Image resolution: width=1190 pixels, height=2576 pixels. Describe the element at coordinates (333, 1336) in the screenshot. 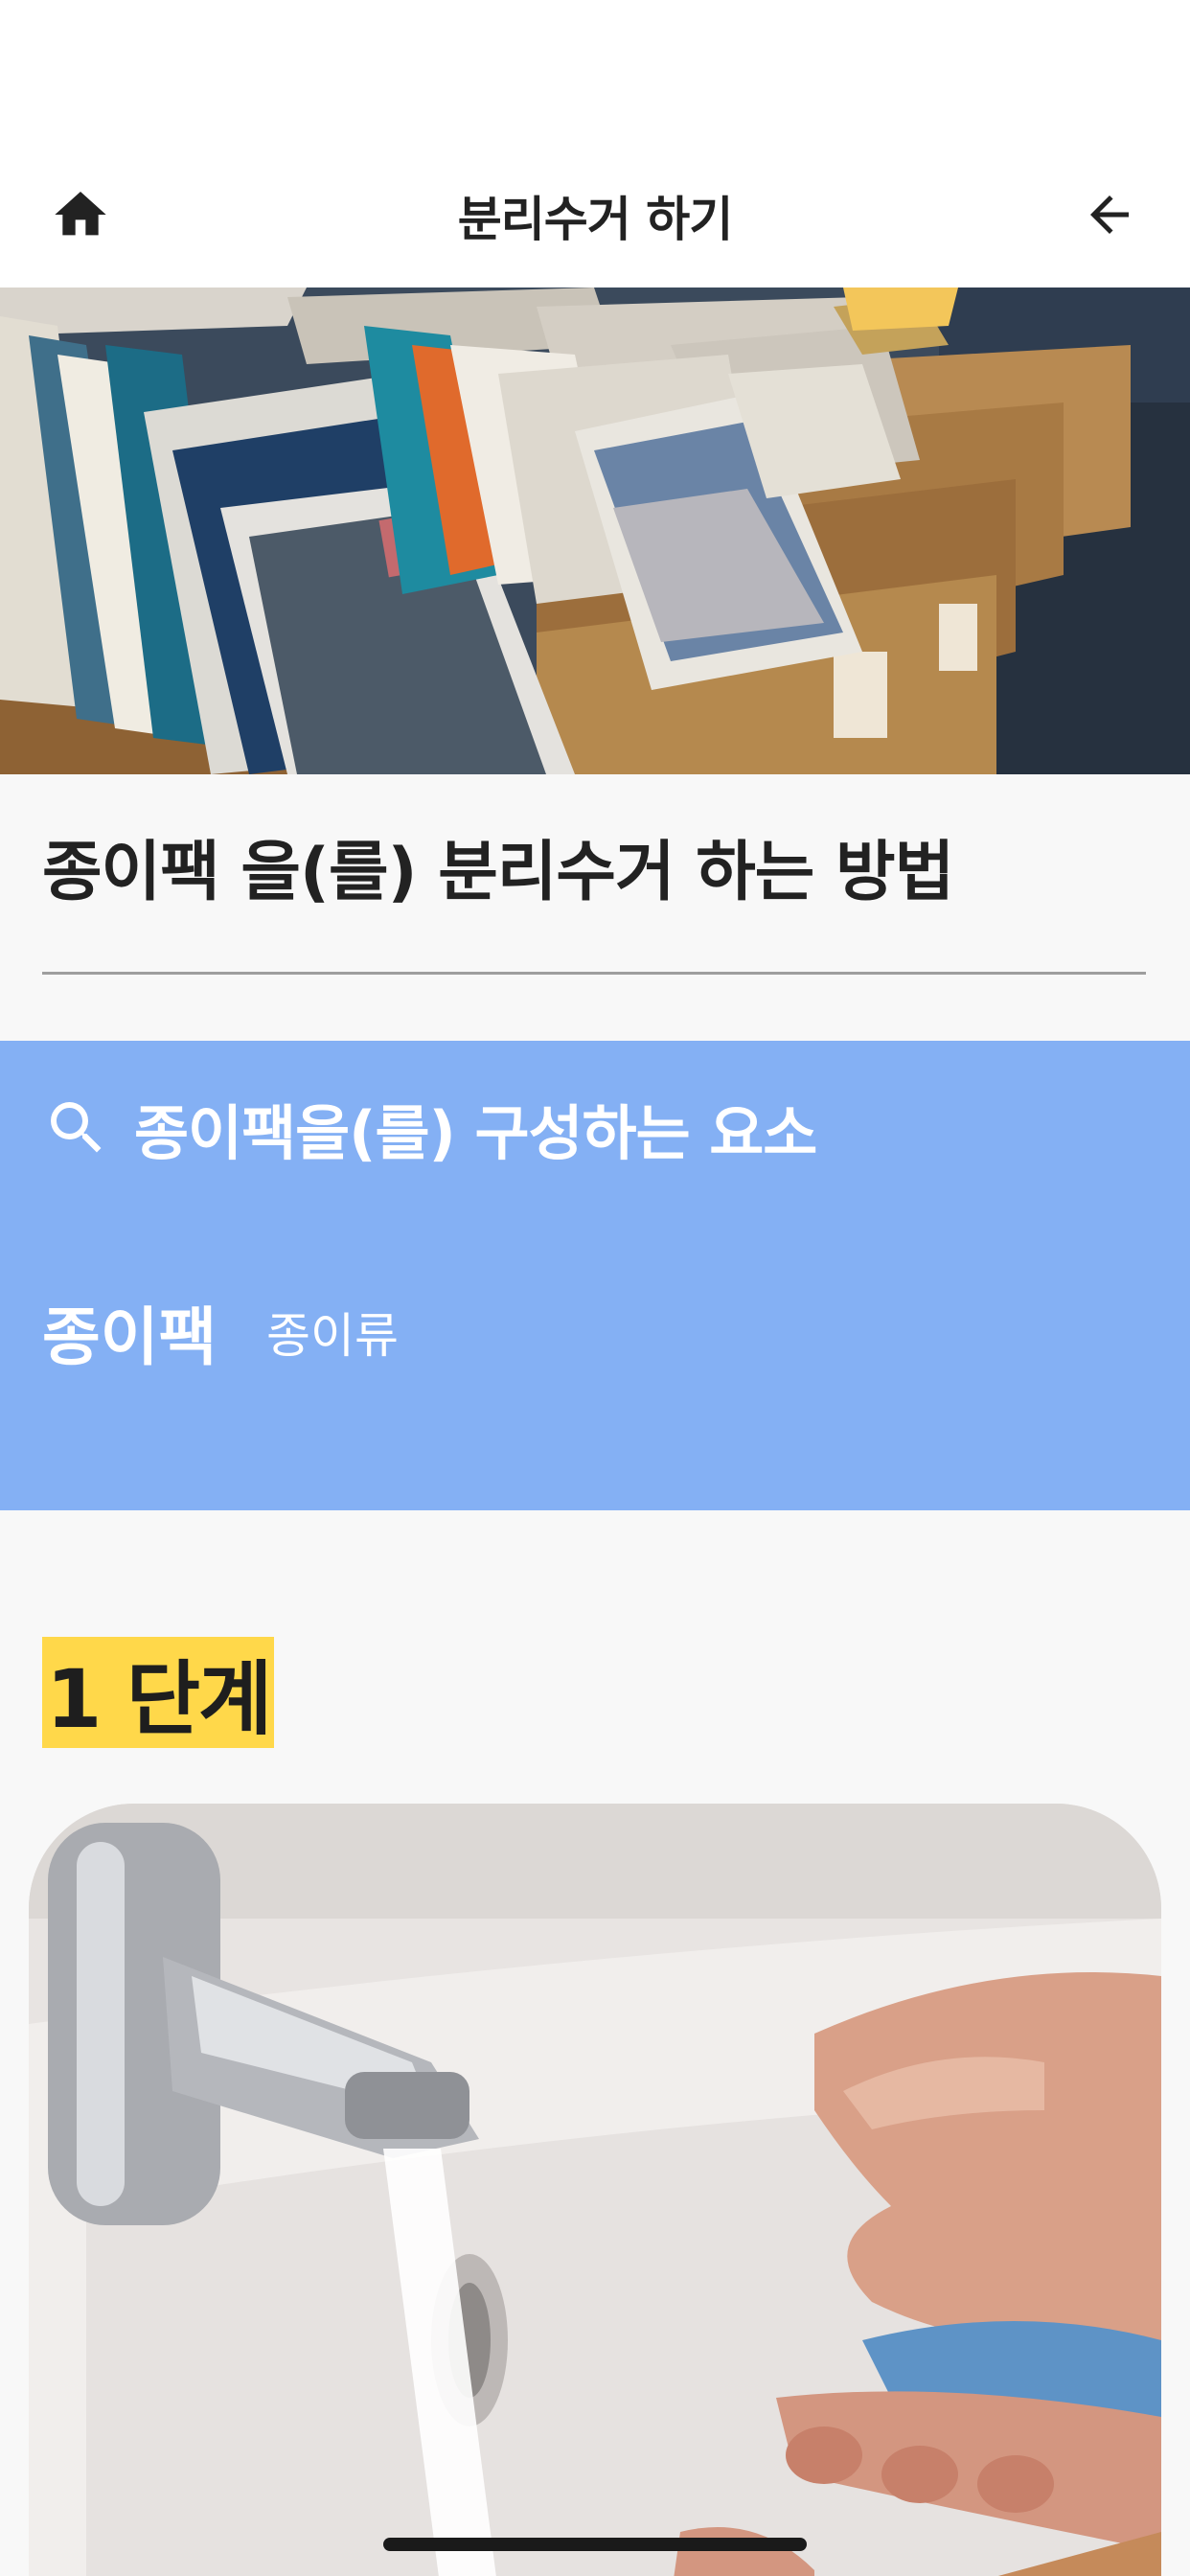

I see `component-category: 종이류` at that location.